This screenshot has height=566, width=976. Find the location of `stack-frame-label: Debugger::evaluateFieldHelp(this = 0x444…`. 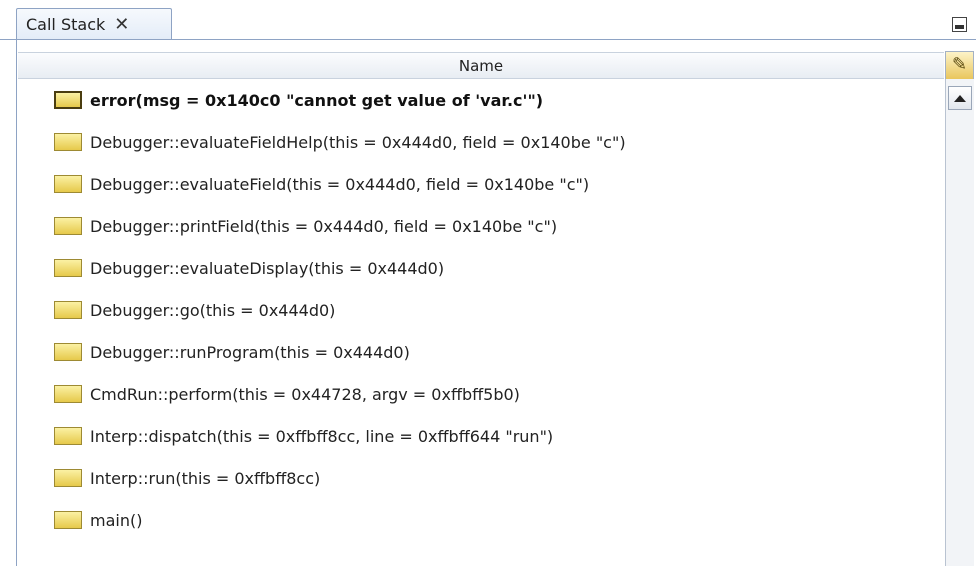

stack-frame-label: Debugger::evaluateFieldHelp(this = 0x444… is located at coordinates (358, 142).